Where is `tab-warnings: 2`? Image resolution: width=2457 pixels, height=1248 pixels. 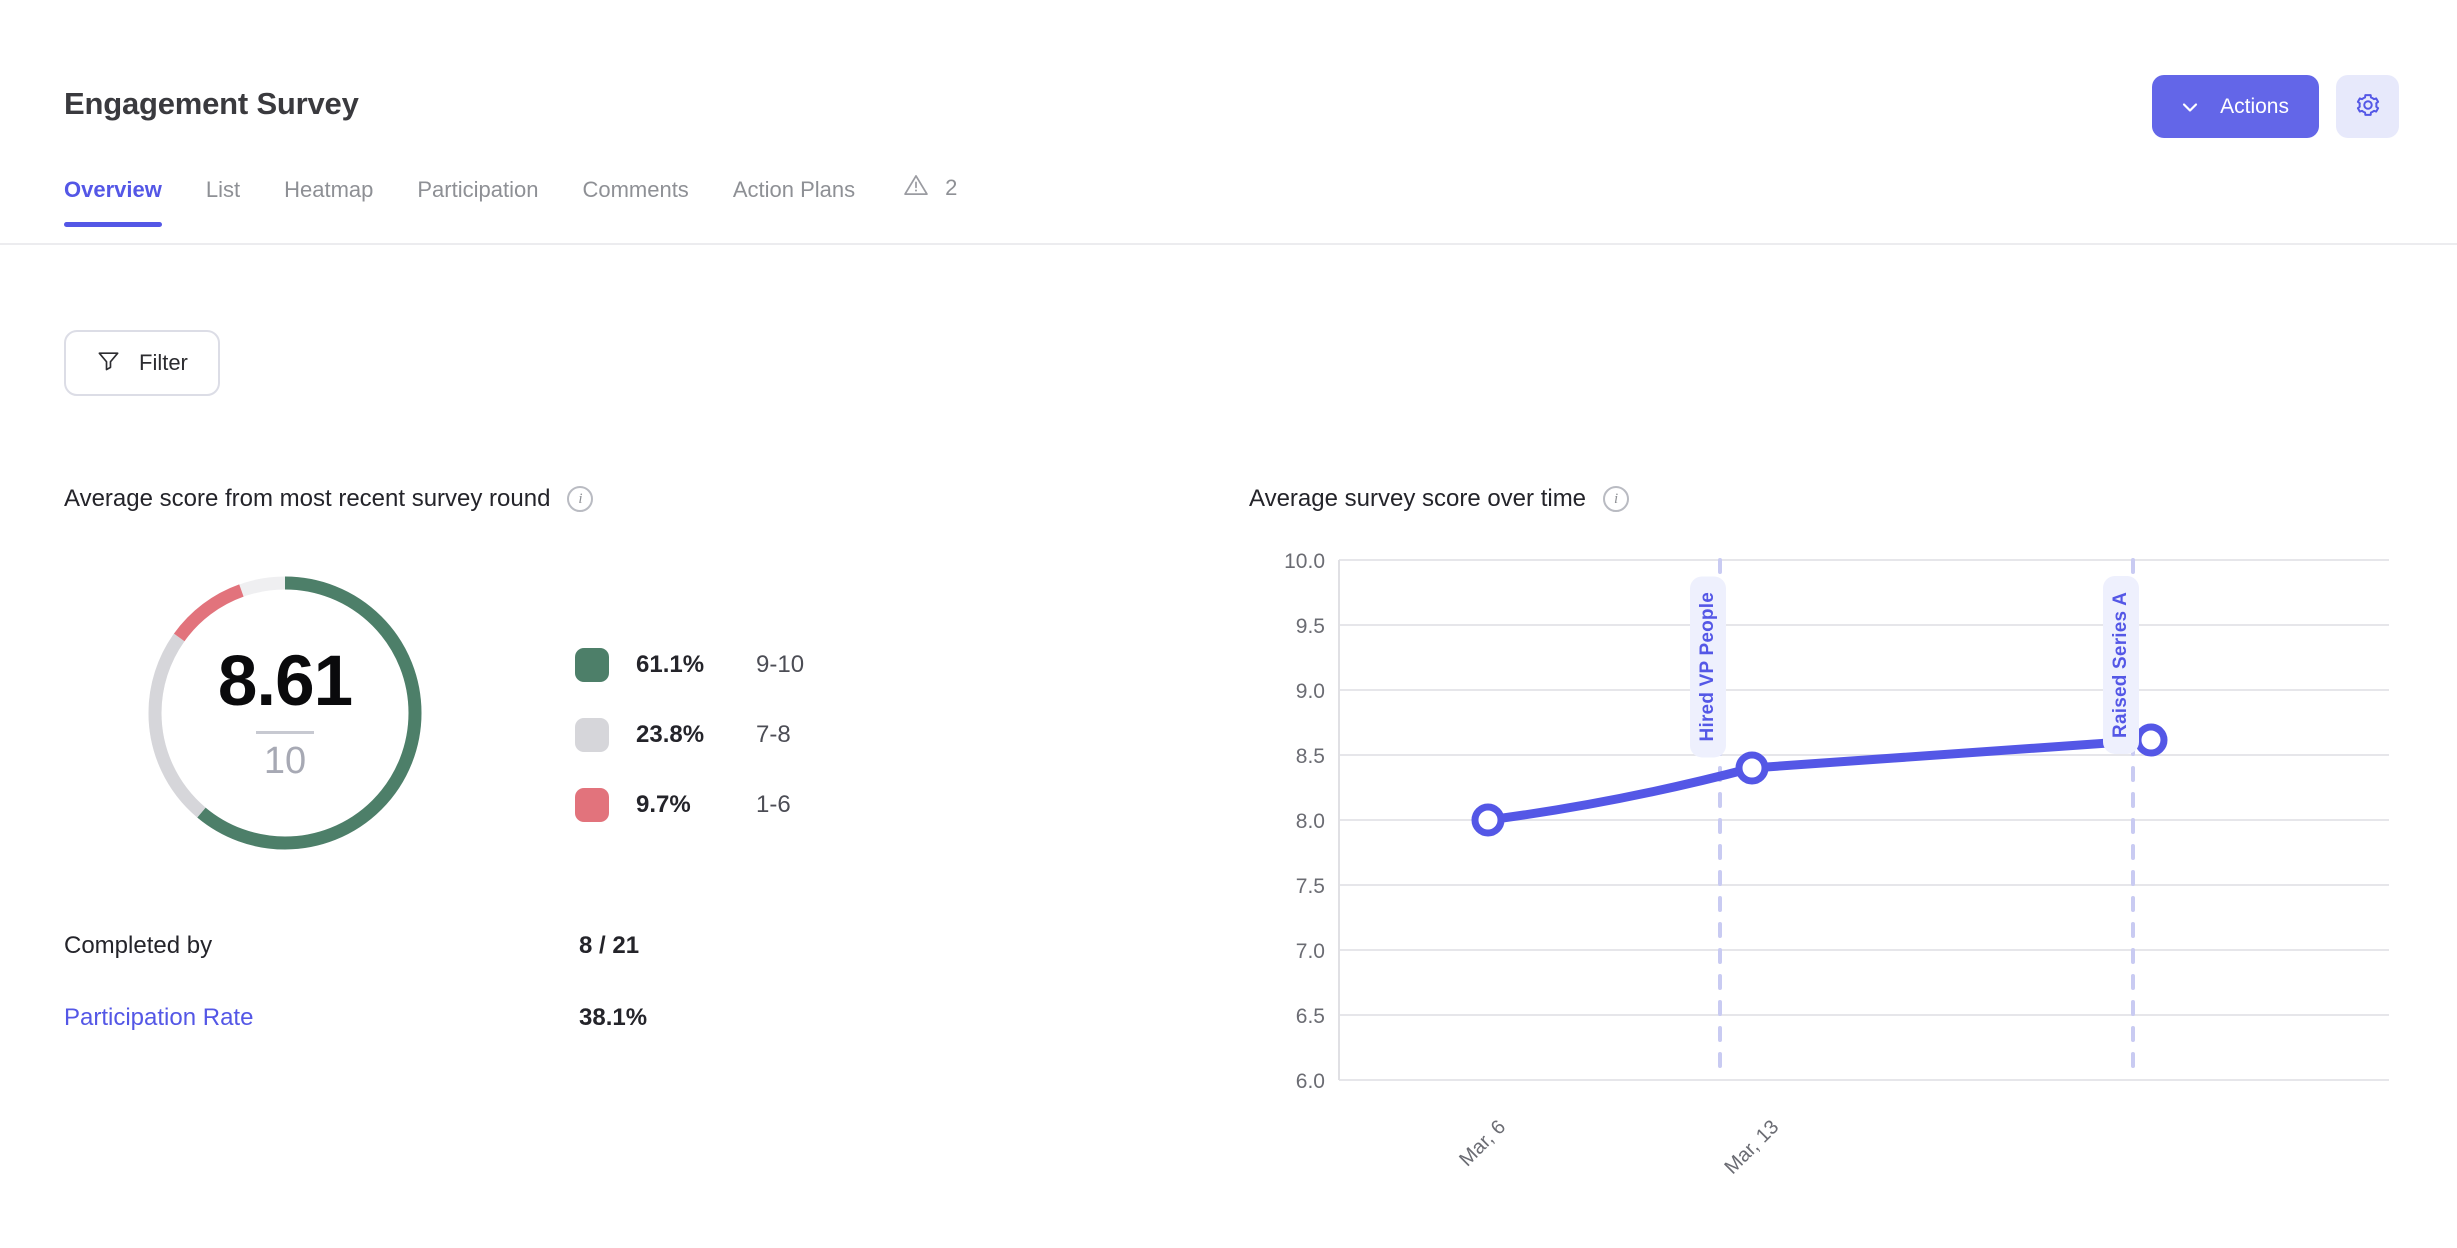
tab-warnings: 2 is located at coordinates (928, 199).